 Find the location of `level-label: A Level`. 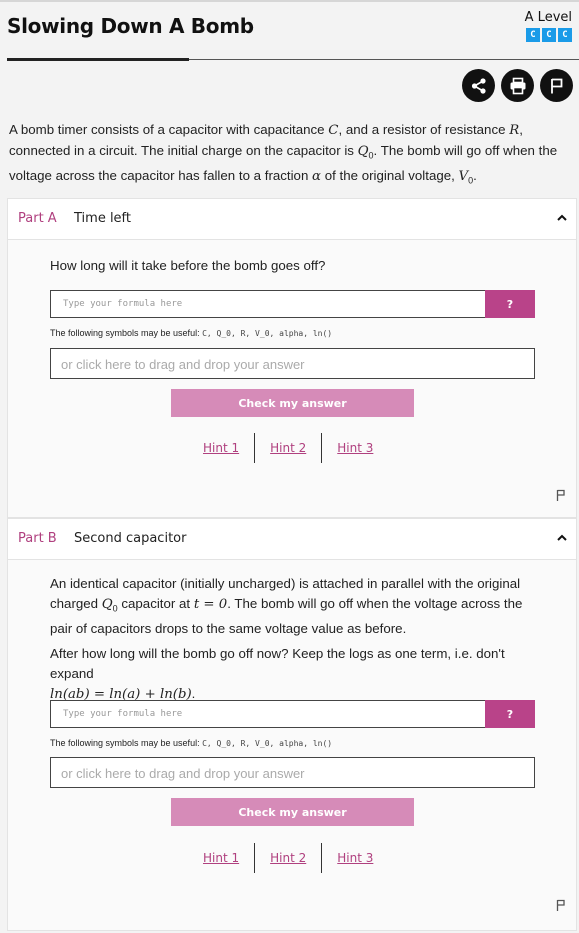

level-label: A Level is located at coordinates (548, 17).